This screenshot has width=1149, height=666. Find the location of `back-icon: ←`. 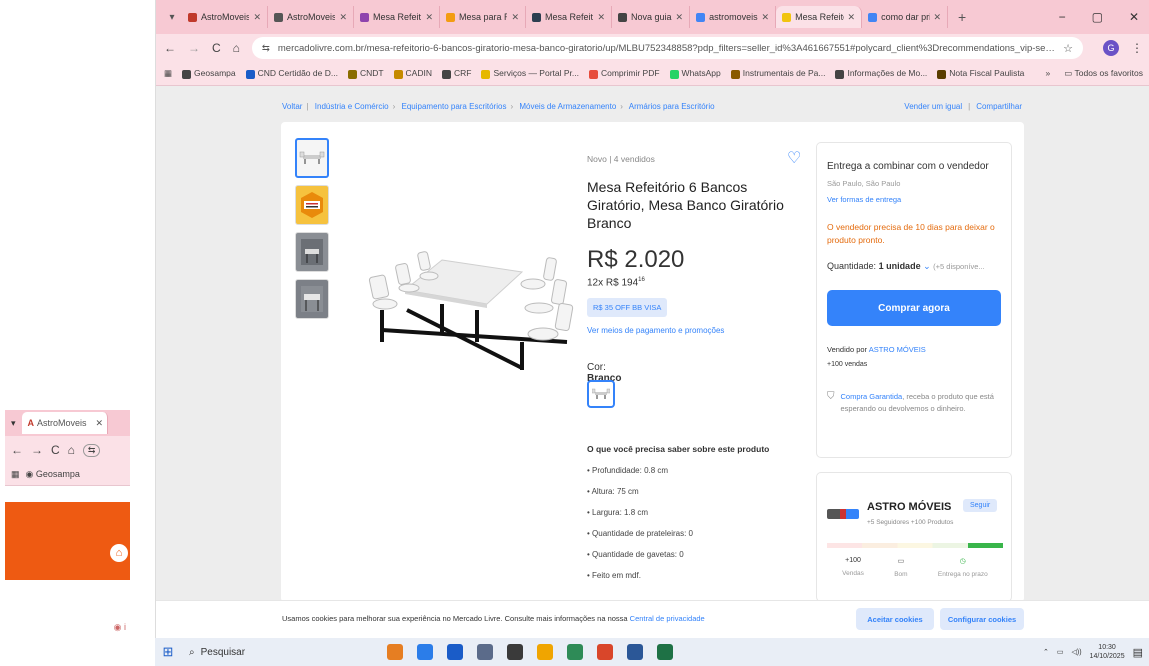

back-icon: ← is located at coordinates (170, 48).